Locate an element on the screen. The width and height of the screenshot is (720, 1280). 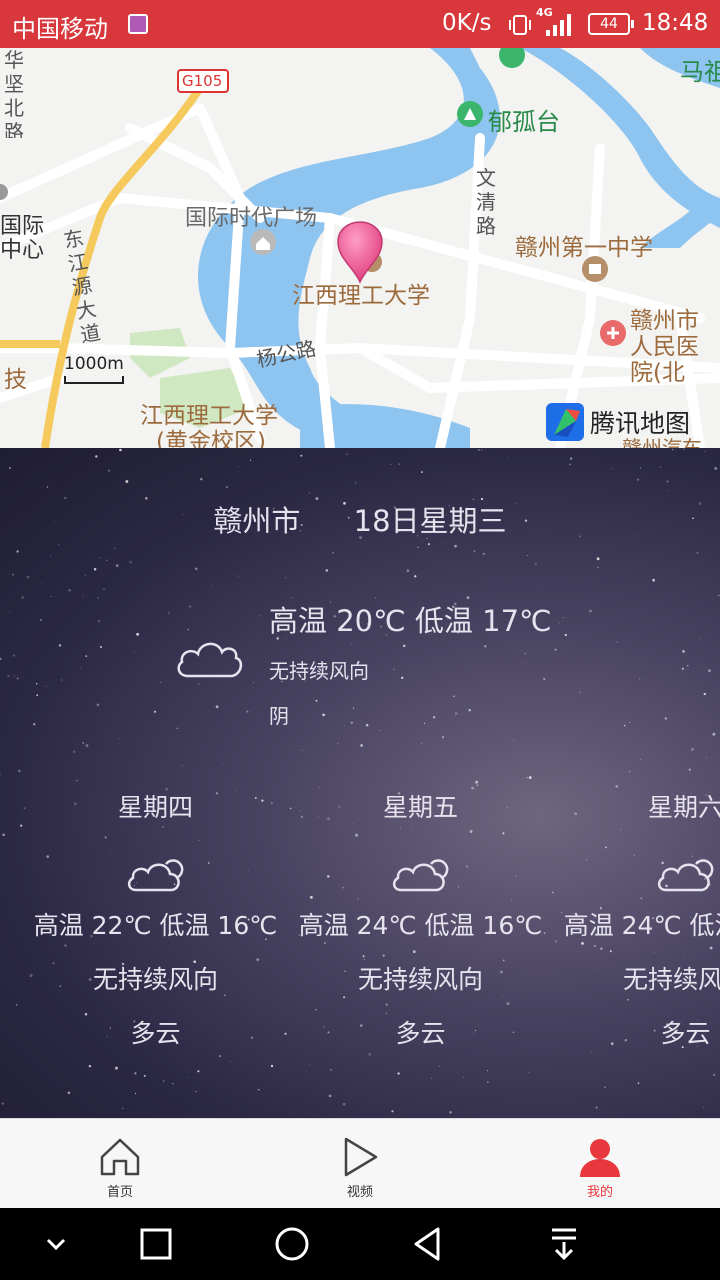
chevron-down-icon is located at coordinates (56, 1244).